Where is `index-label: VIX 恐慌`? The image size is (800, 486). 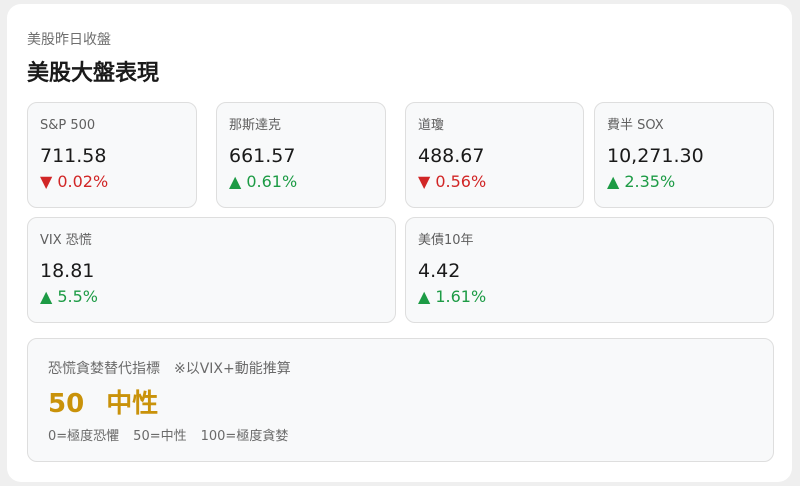 index-label: VIX 恐慌 is located at coordinates (66, 240).